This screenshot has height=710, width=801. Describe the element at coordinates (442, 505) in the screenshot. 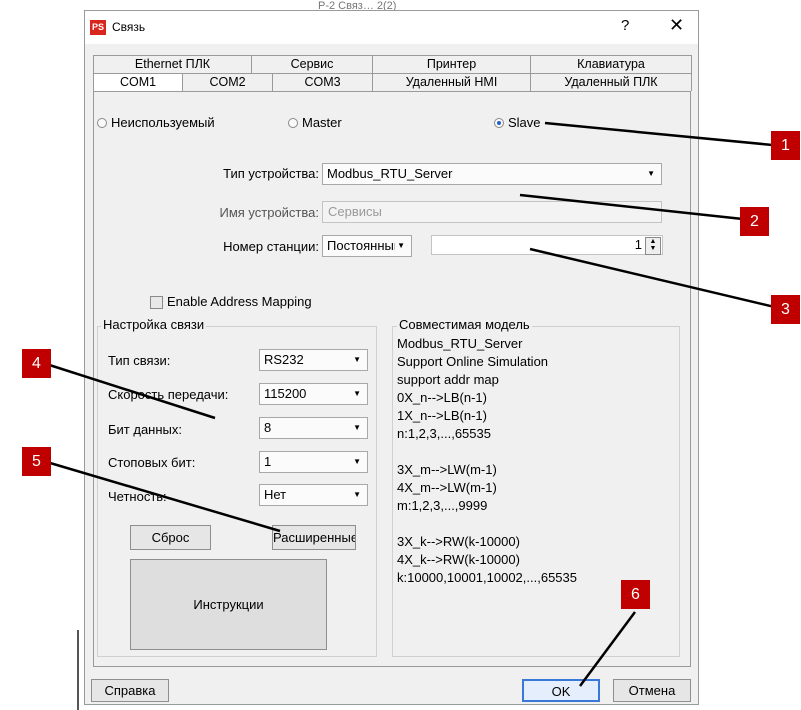

I see `compat-line: m:1,2,3,...,9999` at that location.